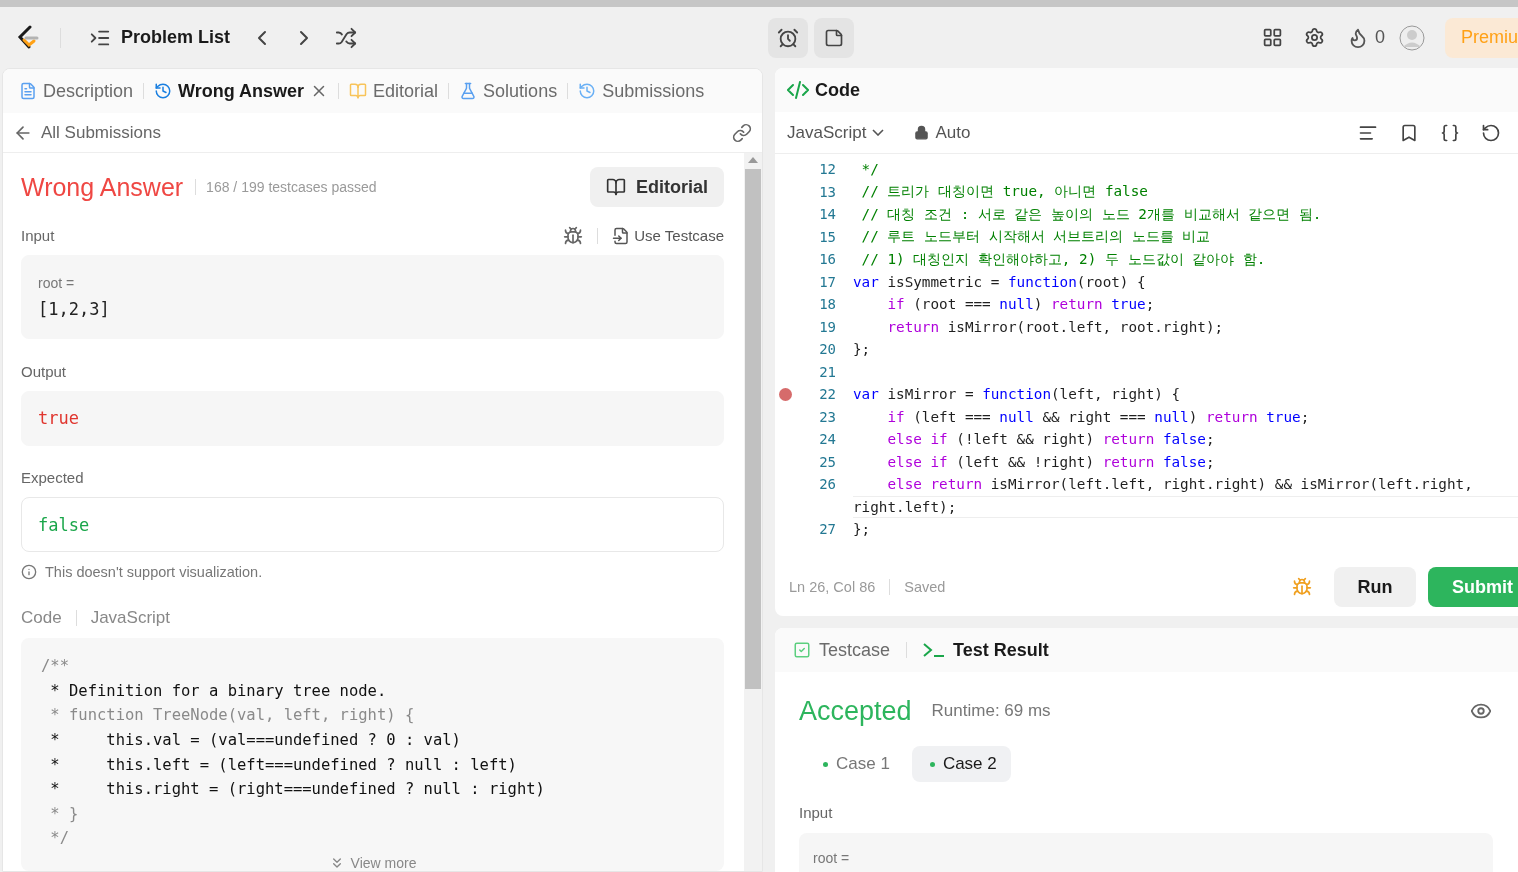 Image resolution: width=1518 pixels, height=872 pixels. I want to click on code-line: * this.left = (left===undefined ? null : left), so click(283, 765).